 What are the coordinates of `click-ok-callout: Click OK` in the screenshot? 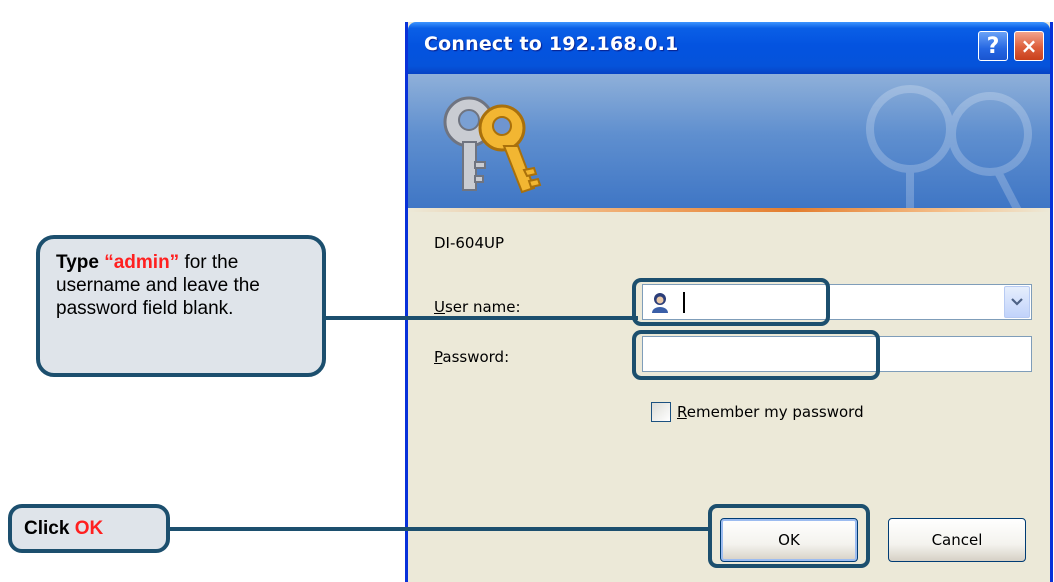 It's located at (89, 528).